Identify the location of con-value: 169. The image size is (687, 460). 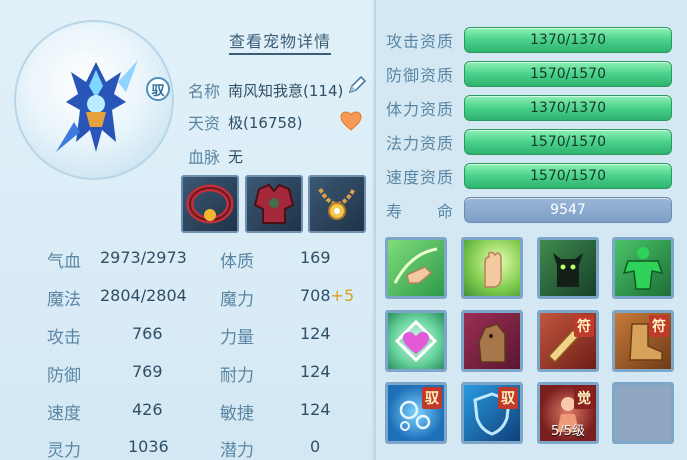
(315, 257).